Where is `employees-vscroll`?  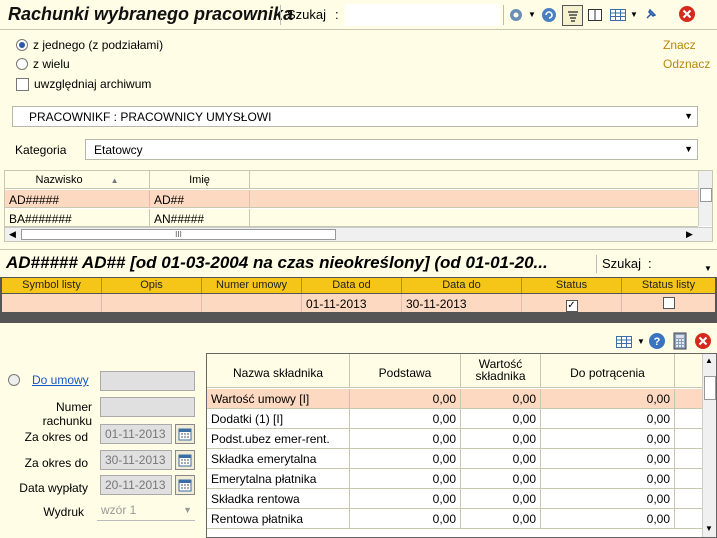 employees-vscroll is located at coordinates (705, 198).